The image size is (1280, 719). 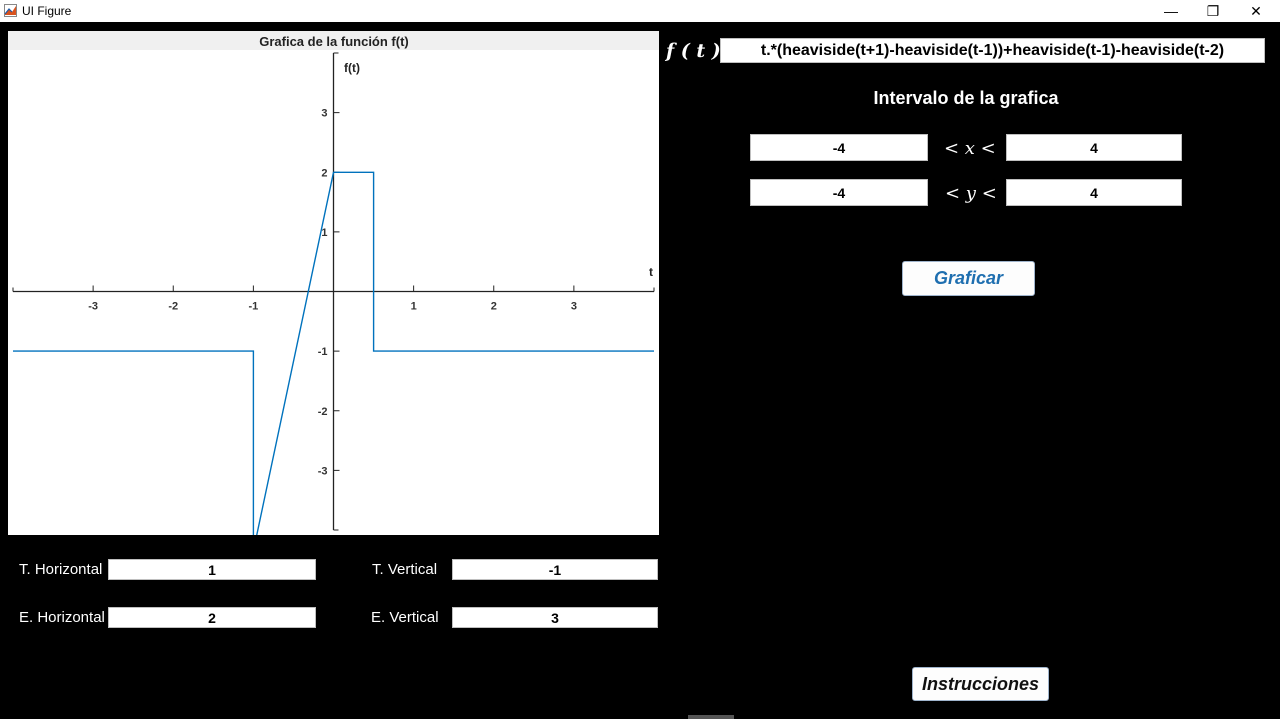 I want to click on interval-heading: Intervalo de la grafica, so click(x=966, y=98).